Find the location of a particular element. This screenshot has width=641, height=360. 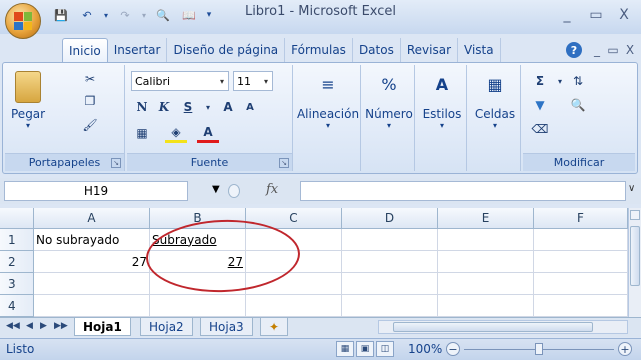

cell-e4 is located at coordinates (486, 306).